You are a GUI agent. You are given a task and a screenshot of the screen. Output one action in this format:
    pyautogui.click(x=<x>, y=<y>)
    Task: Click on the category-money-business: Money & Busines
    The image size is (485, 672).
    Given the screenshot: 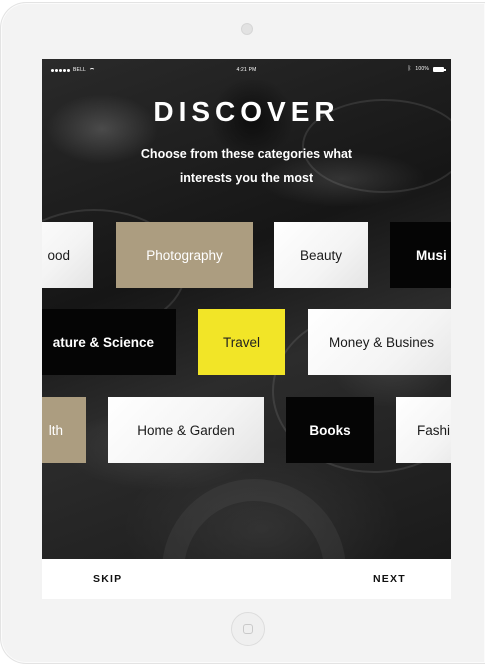 What is the action you would take?
    pyautogui.click(x=379, y=342)
    